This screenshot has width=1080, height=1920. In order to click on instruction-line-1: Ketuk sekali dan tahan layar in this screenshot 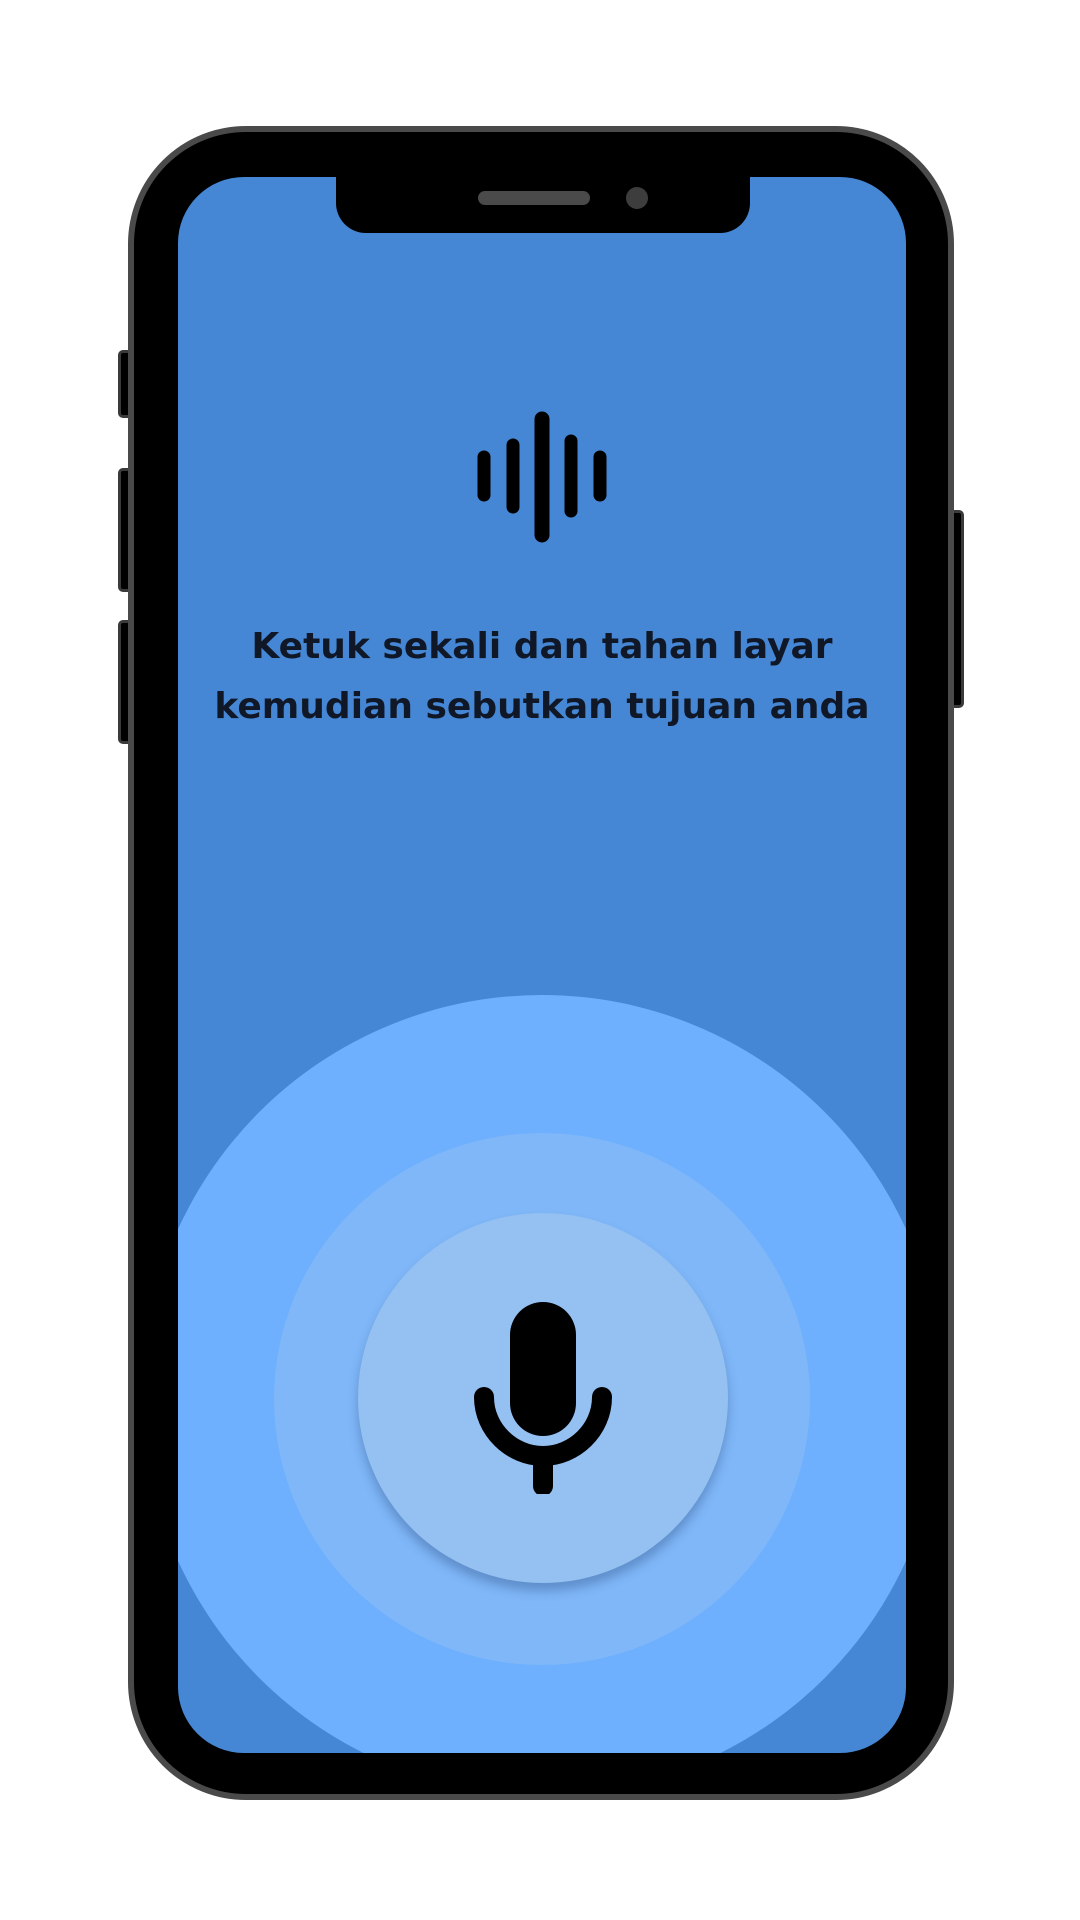, I will do `click(542, 646)`.